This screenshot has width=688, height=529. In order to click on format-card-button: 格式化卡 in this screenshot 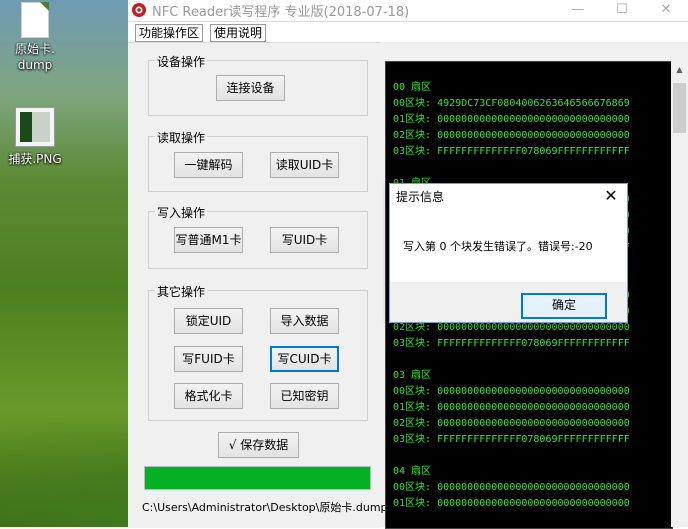, I will do `click(208, 396)`.